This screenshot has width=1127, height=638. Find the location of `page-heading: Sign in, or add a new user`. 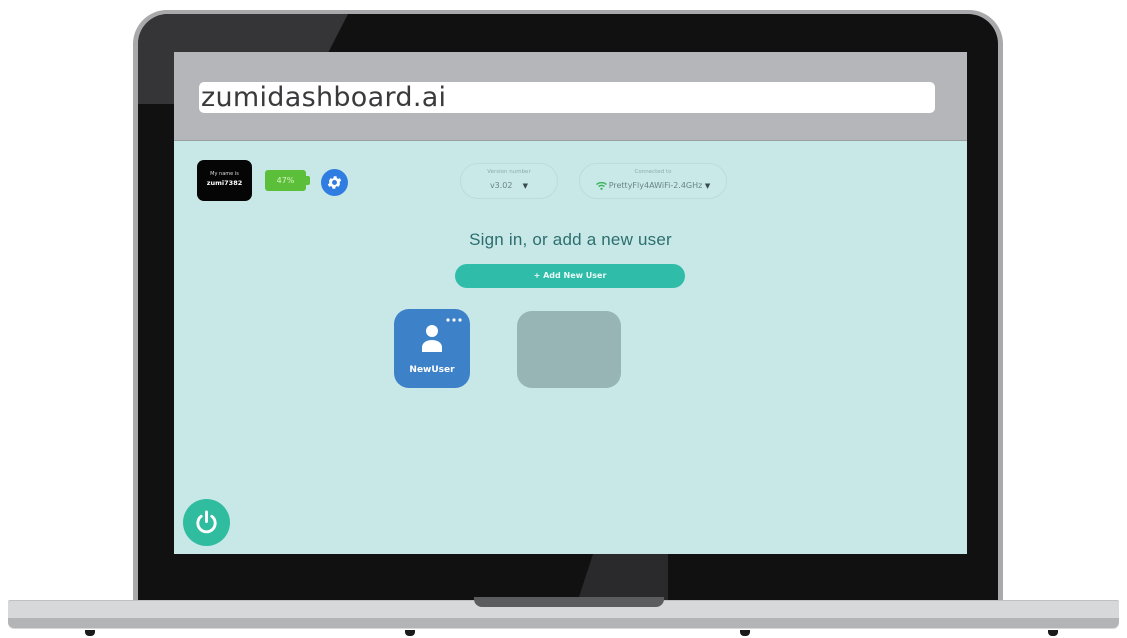

page-heading: Sign in, or add a new user is located at coordinates (570, 239).